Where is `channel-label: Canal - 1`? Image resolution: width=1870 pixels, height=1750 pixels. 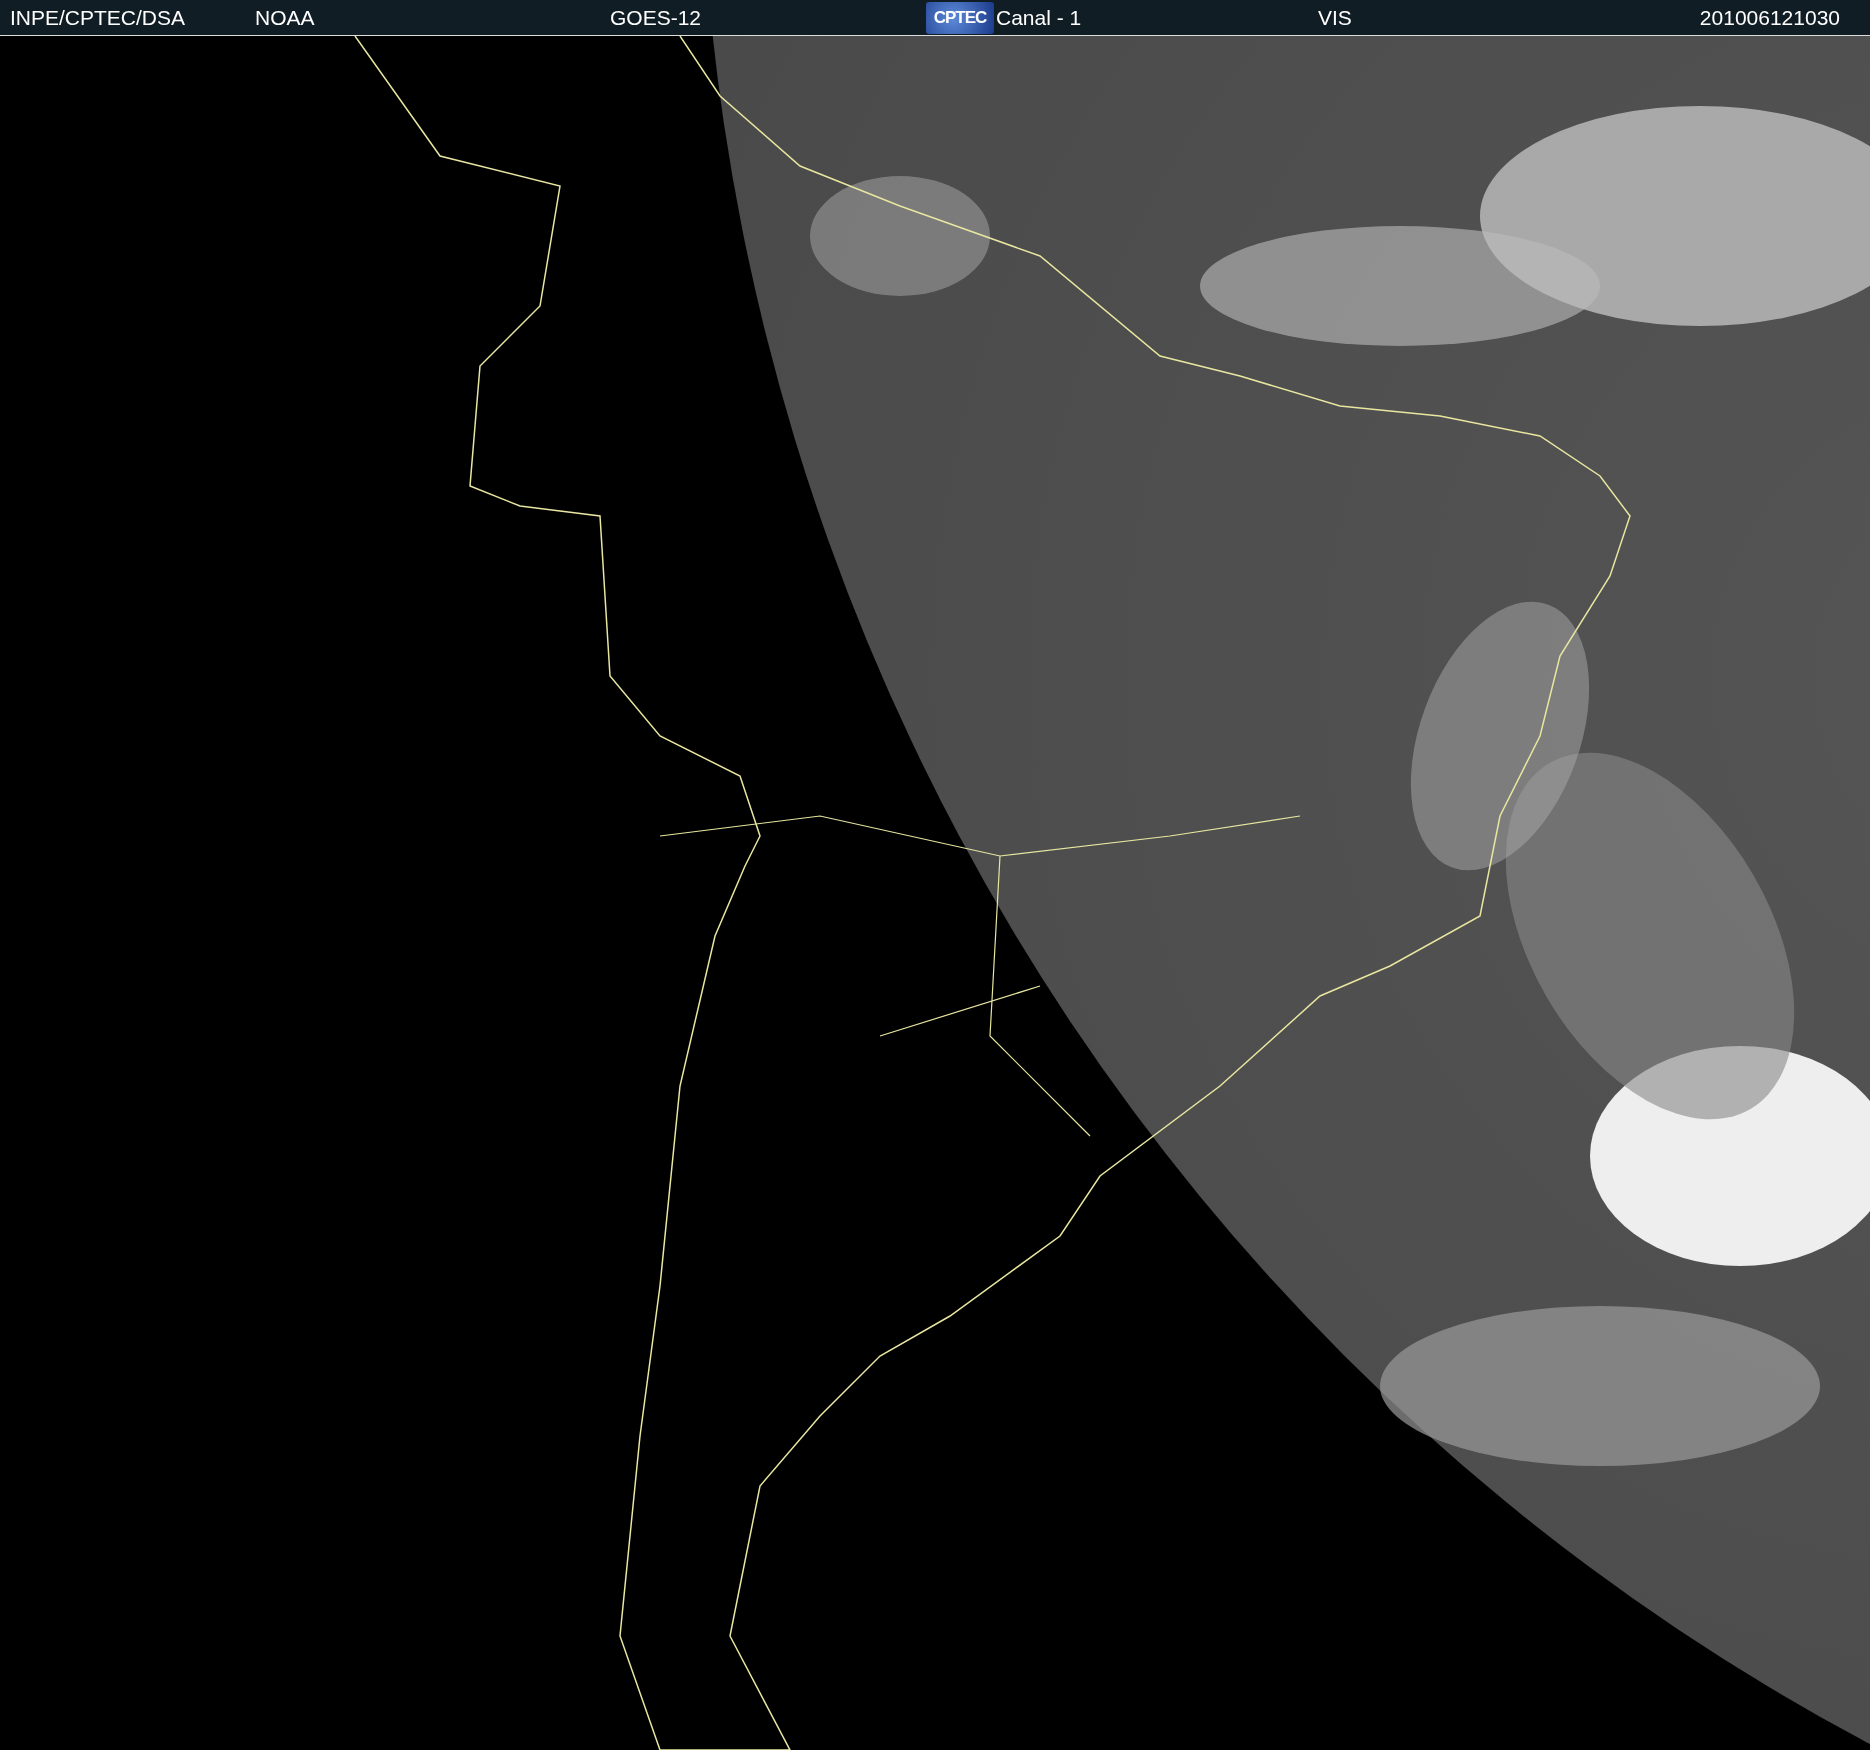
channel-label: Canal - 1 is located at coordinates (1039, 17).